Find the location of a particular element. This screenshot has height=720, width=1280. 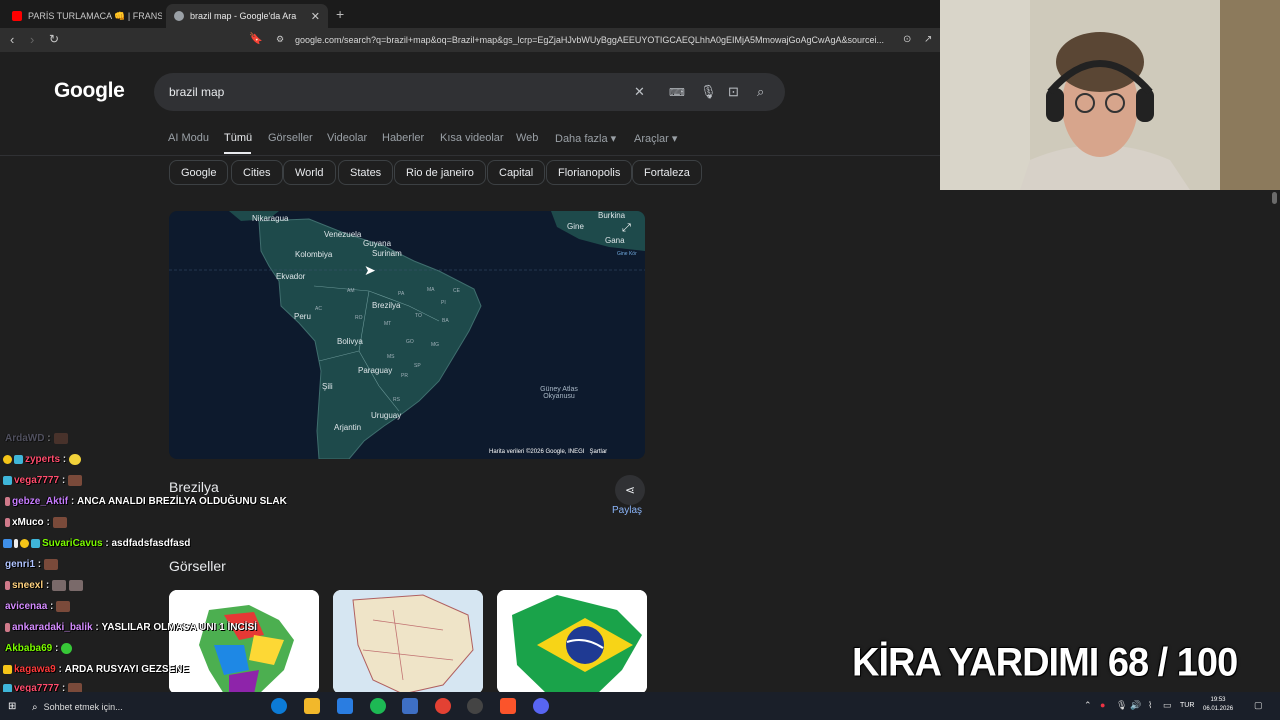

map-label: Gana is located at coordinates (615, 240).